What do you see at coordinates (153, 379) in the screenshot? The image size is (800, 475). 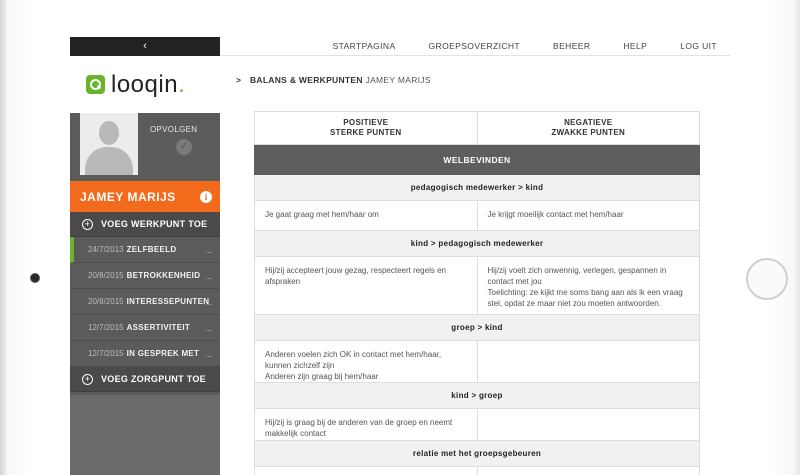 I see `add-carepoint-label: VOEG ZORGPUNT TOE` at bounding box center [153, 379].